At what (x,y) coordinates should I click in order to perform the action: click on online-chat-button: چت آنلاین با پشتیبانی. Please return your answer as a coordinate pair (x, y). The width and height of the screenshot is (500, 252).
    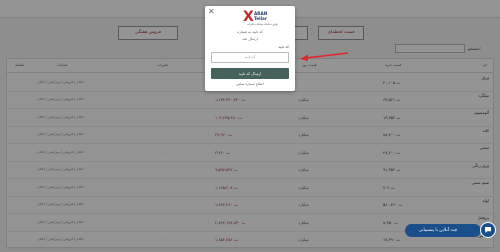
    Looking at the image, I should click on (443, 230).